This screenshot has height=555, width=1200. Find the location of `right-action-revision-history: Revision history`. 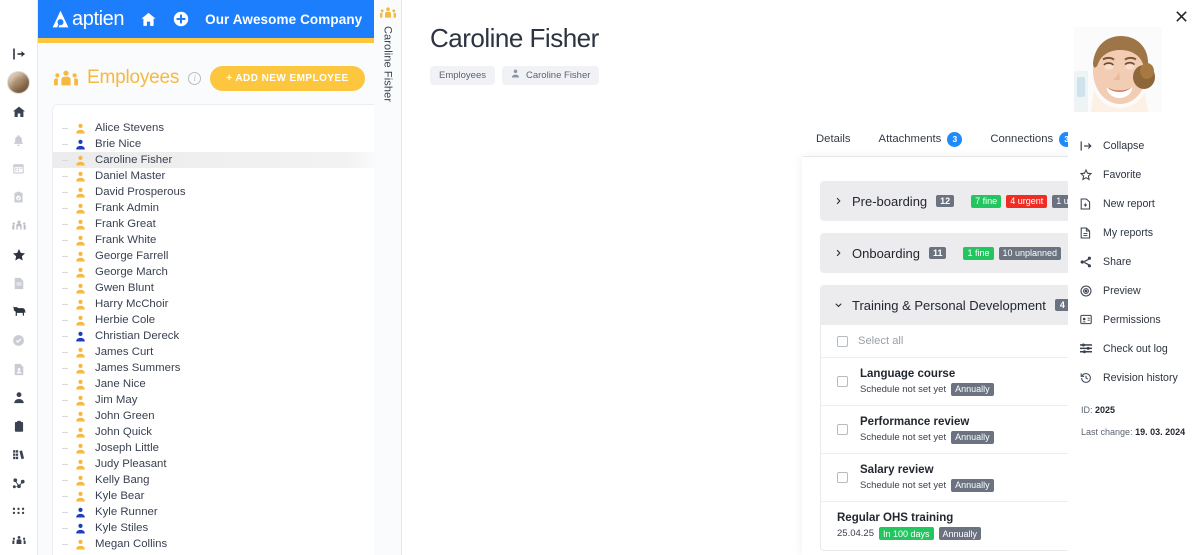

right-action-revision-history: Revision history is located at coordinates (1134, 377).